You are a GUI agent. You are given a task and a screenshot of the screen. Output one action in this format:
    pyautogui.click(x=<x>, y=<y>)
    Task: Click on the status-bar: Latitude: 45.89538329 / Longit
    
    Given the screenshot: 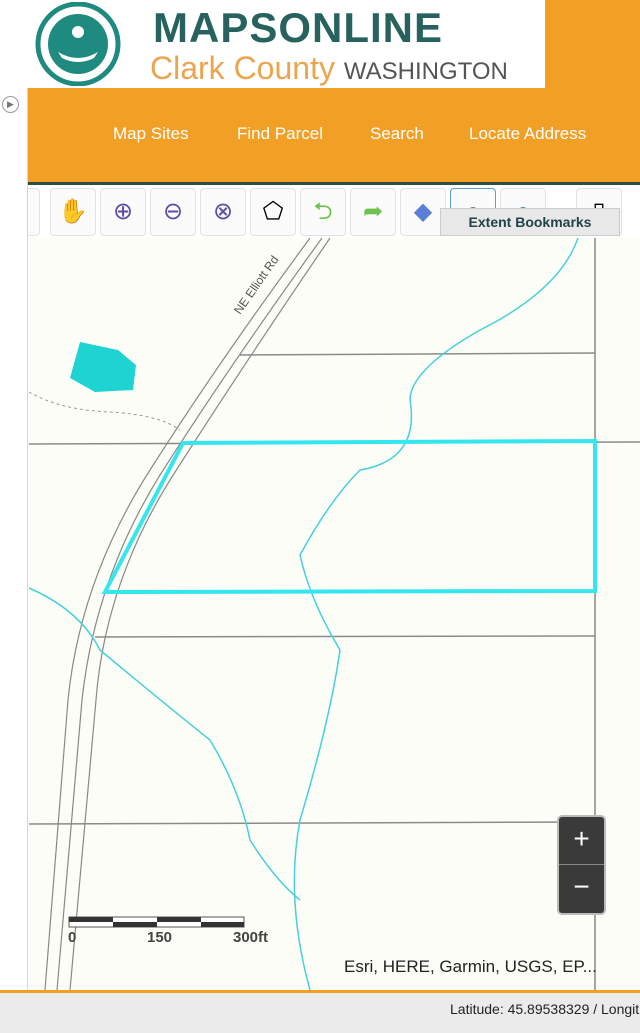 What is the action you would take?
    pyautogui.click(x=320, y=1013)
    